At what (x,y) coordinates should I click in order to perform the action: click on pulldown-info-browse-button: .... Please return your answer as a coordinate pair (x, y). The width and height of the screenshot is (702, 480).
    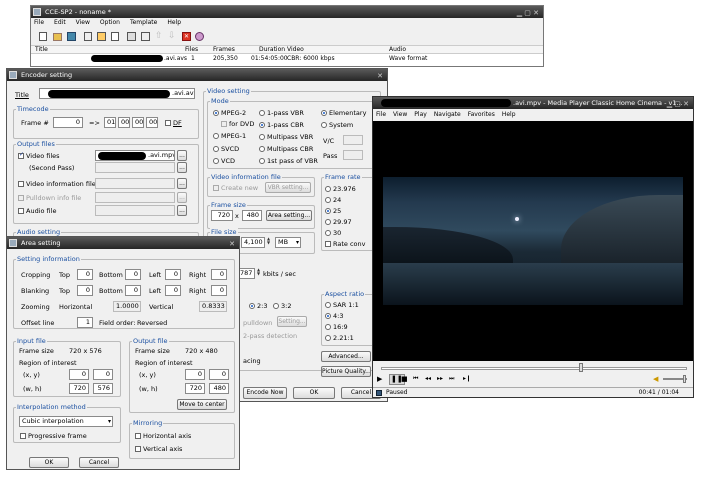
    Looking at the image, I should click on (182, 197).